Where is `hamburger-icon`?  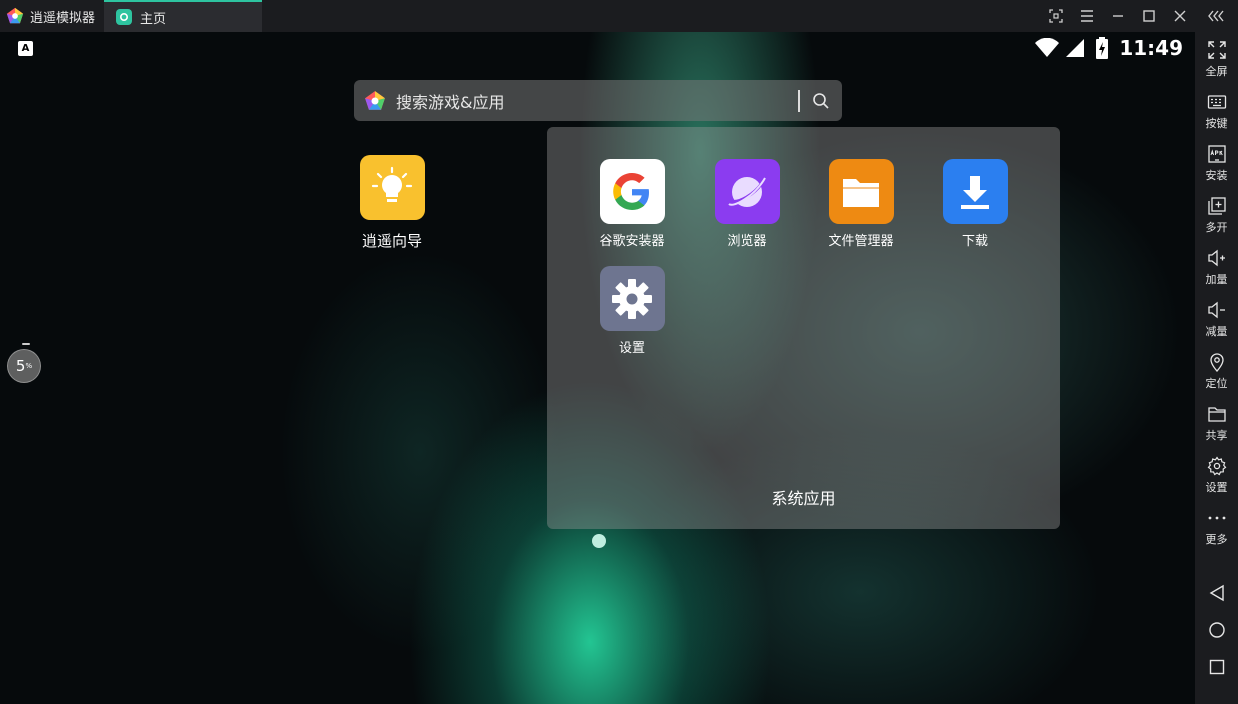 hamburger-icon is located at coordinates (1086, 16).